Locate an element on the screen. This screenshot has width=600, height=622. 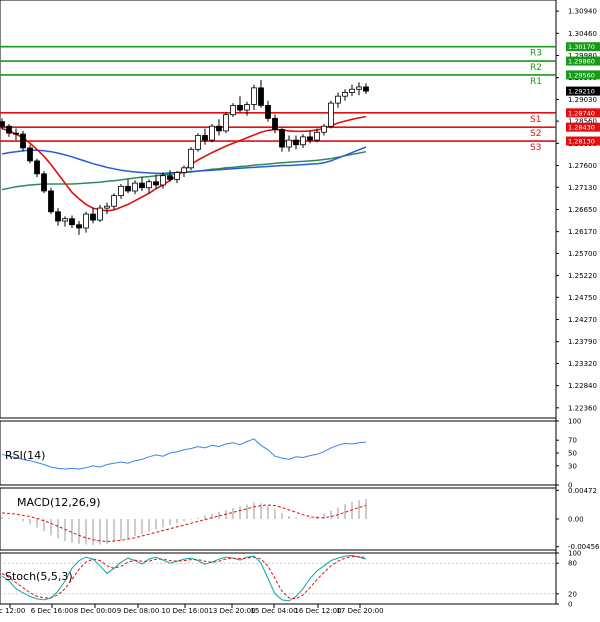
level-tag-r3: 1.30170 is located at coordinates (581, 47).